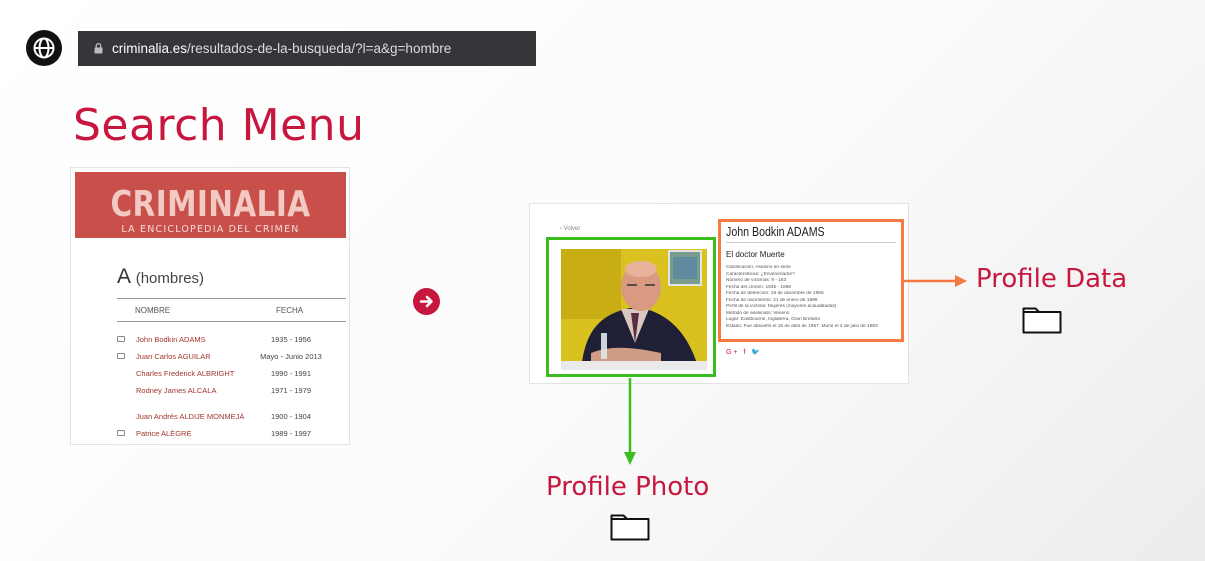 The height and width of the screenshot is (561, 1205). What do you see at coordinates (628, 487) in the screenshot?
I see `profile-photo-label: Profile Photo` at bounding box center [628, 487].